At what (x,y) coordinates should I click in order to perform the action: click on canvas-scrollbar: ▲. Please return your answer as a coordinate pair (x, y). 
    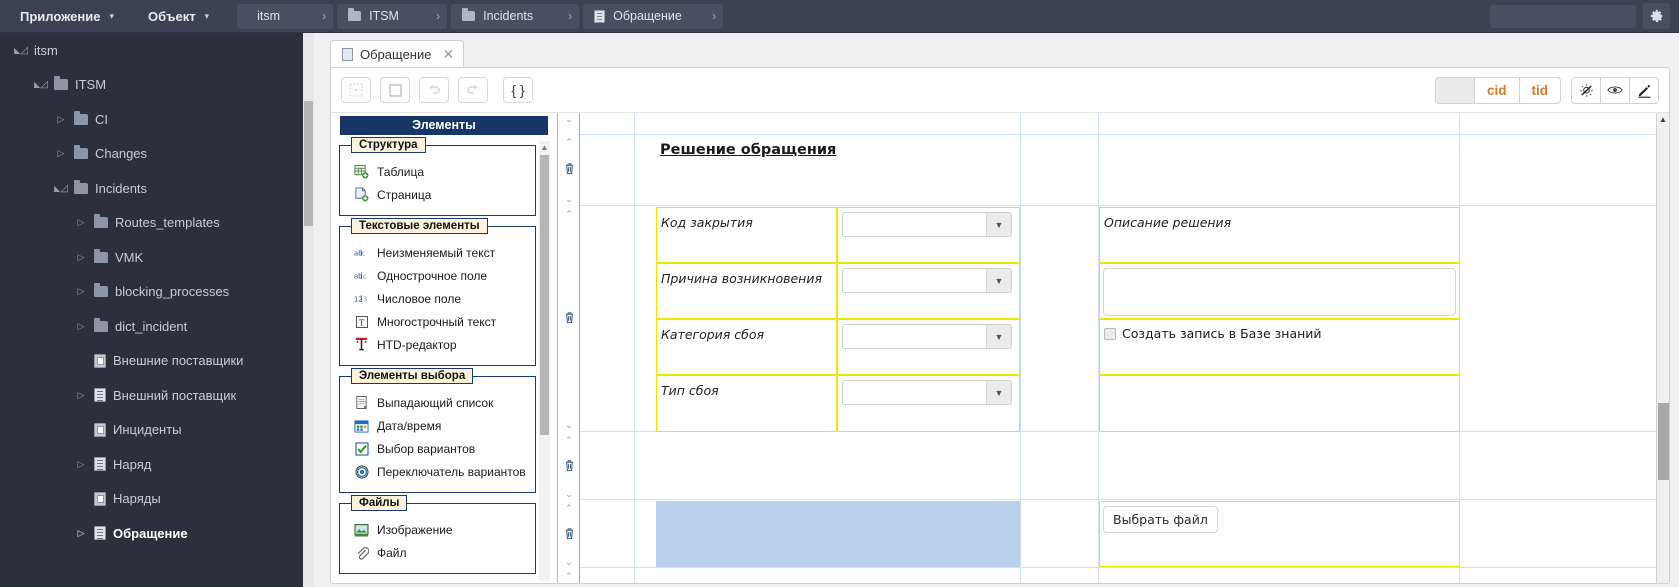
    Looking at the image, I should click on (1662, 348).